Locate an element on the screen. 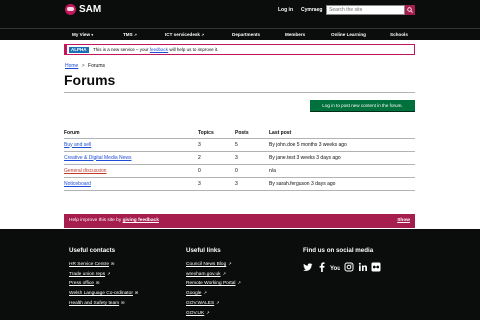  footer-contacts-title: Useful contacts is located at coordinates (92, 250).